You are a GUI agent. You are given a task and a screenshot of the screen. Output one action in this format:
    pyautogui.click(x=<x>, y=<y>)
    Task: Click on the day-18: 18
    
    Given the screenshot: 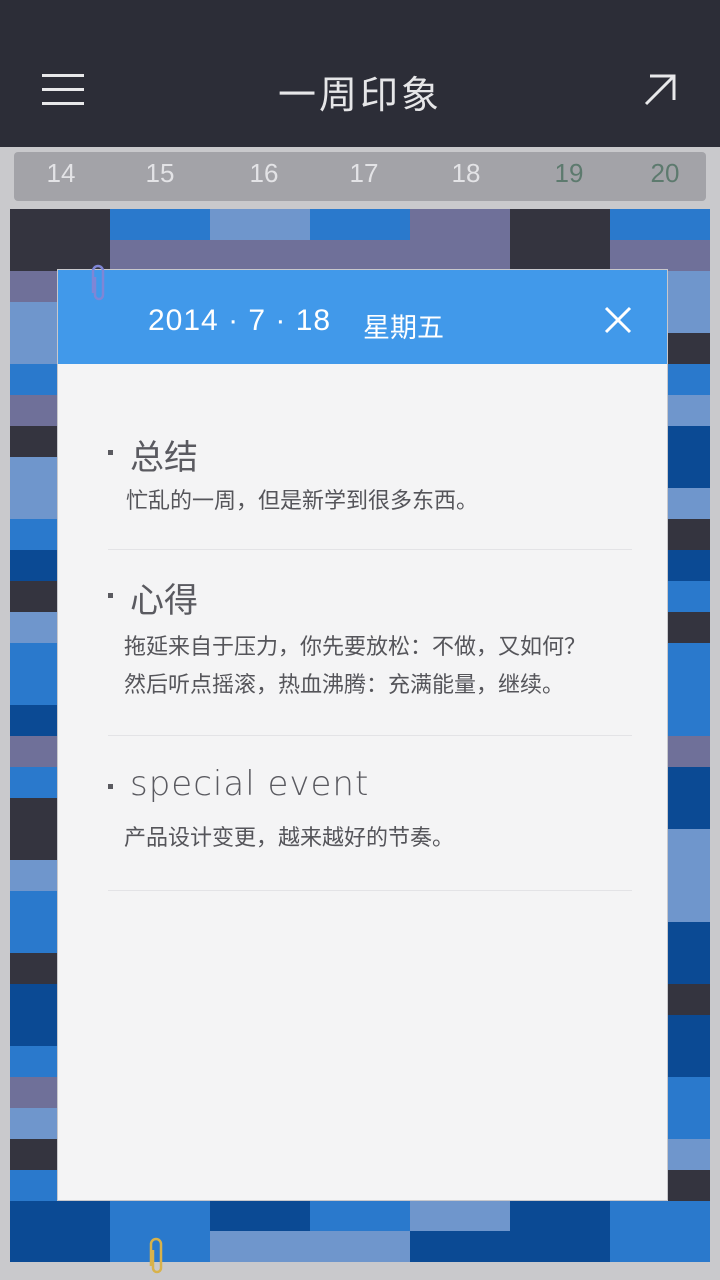 What is the action you would take?
    pyautogui.click(x=466, y=173)
    